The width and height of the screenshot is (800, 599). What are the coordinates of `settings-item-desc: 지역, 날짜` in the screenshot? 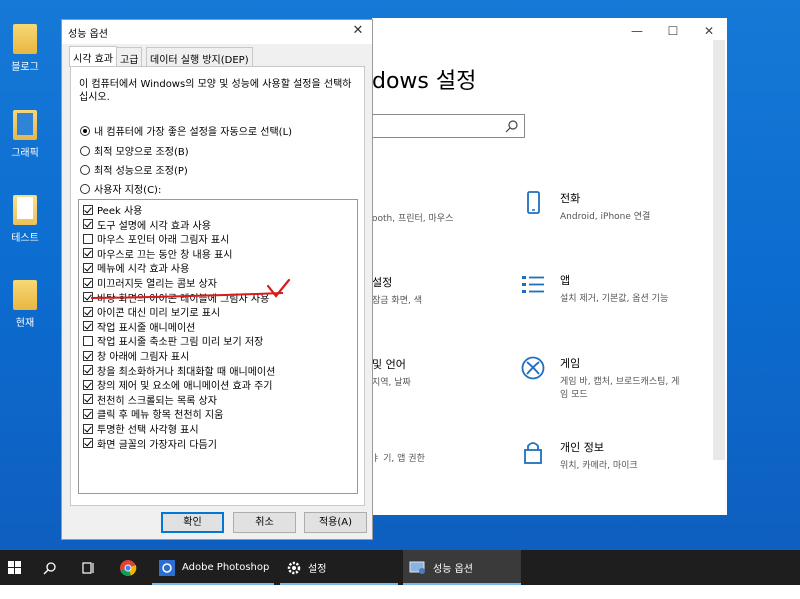 It's located at (391, 383).